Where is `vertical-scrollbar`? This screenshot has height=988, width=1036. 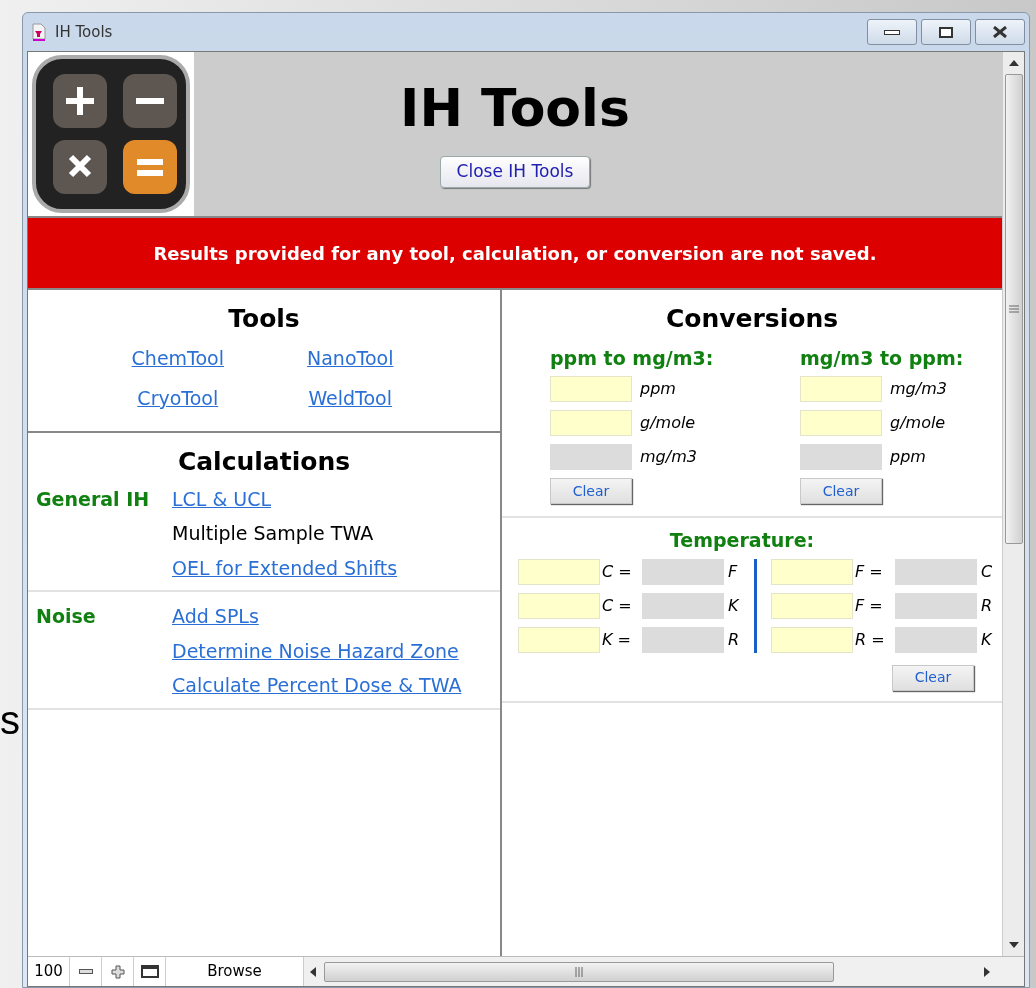
vertical-scrollbar is located at coordinates (1013, 504).